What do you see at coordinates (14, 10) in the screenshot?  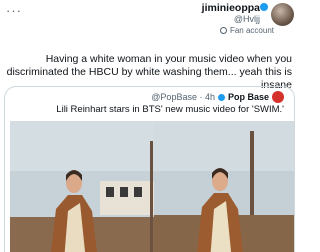 I see `more-options-icon: ···` at bounding box center [14, 10].